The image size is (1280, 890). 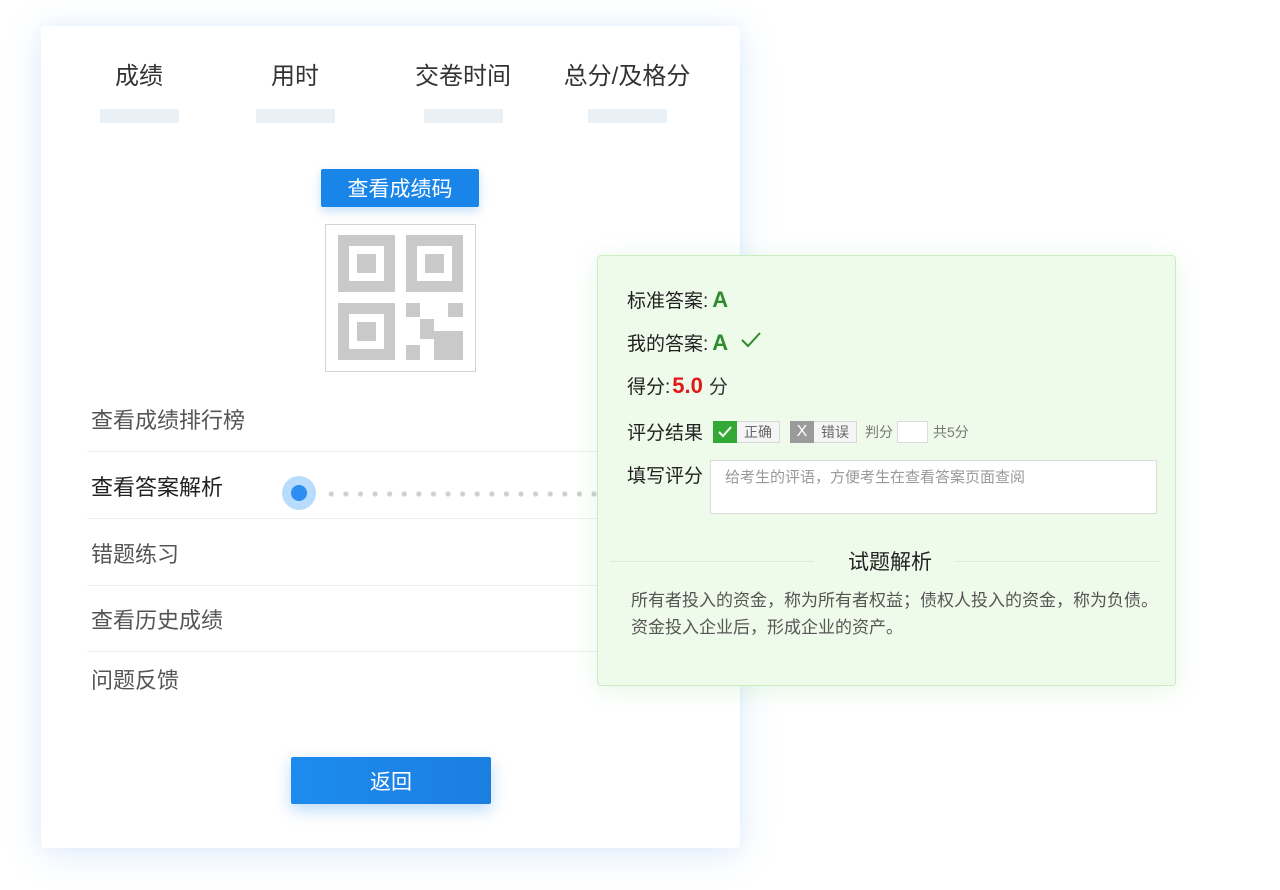 I want to click on score-label: 得分:, so click(x=649, y=387).